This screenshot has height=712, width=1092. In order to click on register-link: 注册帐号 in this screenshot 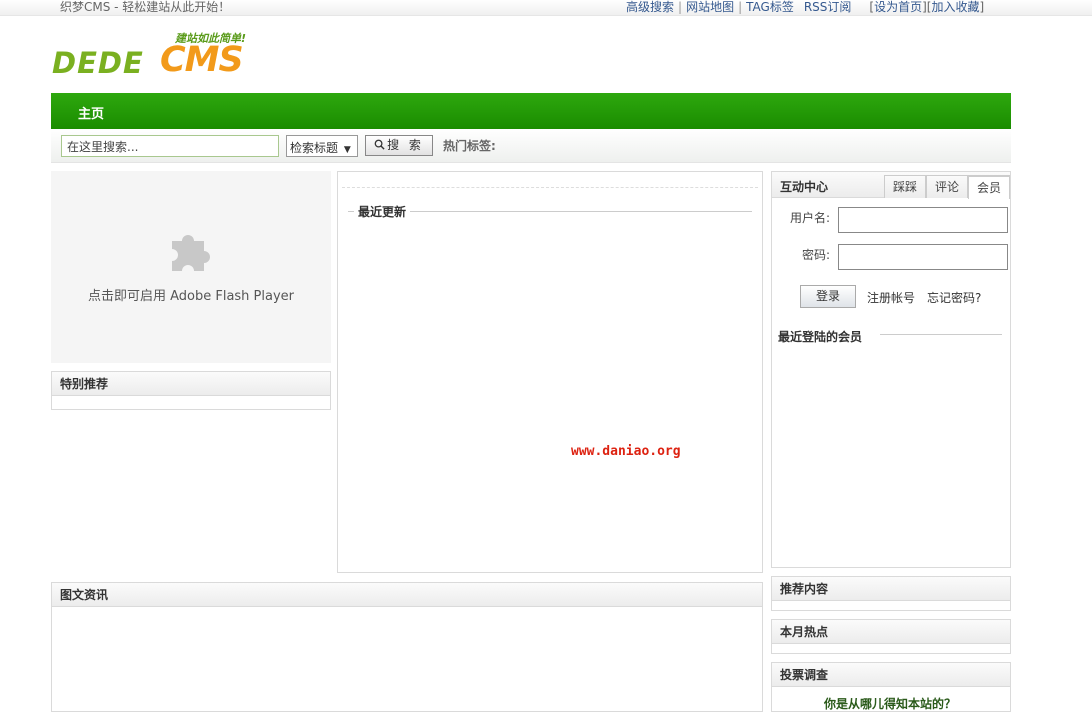, I will do `click(891, 297)`.